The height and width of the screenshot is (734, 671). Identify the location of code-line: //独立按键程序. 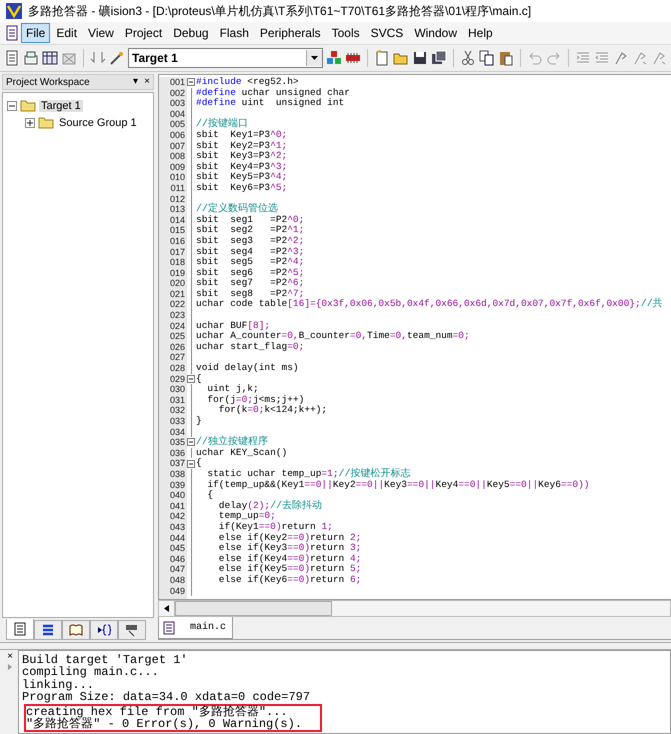
(232, 442).